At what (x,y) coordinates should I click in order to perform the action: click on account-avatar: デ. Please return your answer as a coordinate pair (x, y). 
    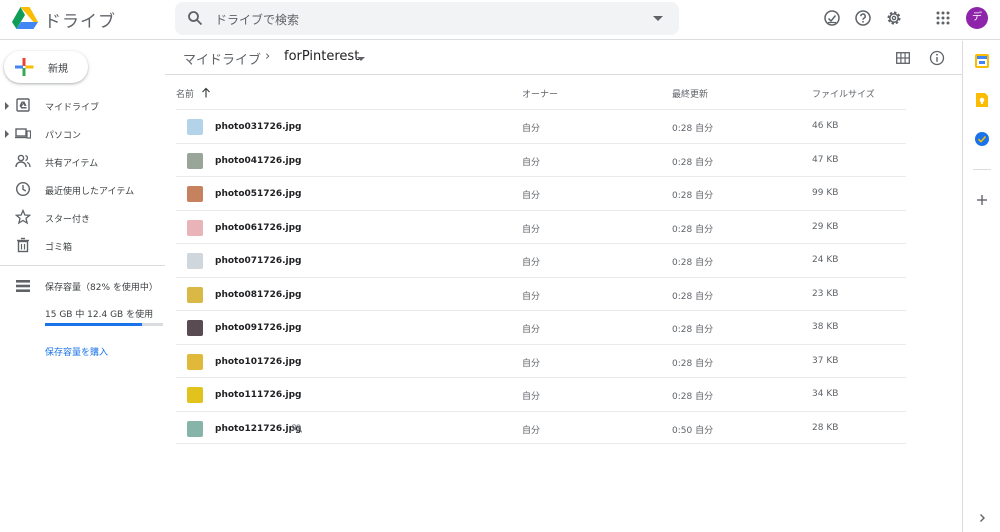
    Looking at the image, I should click on (977, 18).